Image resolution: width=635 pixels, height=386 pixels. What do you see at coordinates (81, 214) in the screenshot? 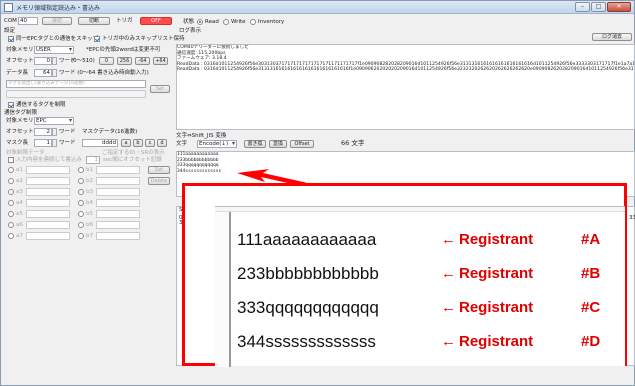
I see `multi-radio-b5` at bounding box center [81, 214].